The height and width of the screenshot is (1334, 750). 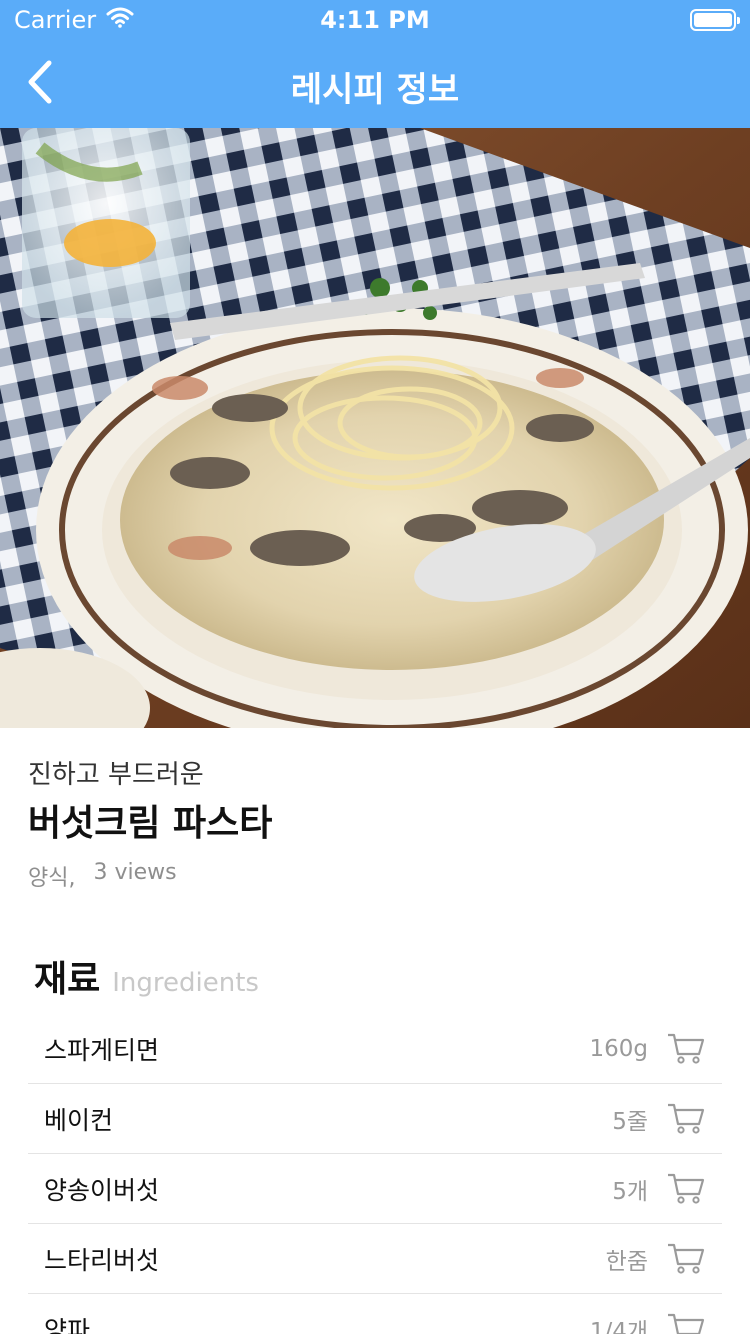 What do you see at coordinates (626, 1261) in the screenshot?
I see `ingredient-quantity: 한줌` at bounding box center [626, 1261].